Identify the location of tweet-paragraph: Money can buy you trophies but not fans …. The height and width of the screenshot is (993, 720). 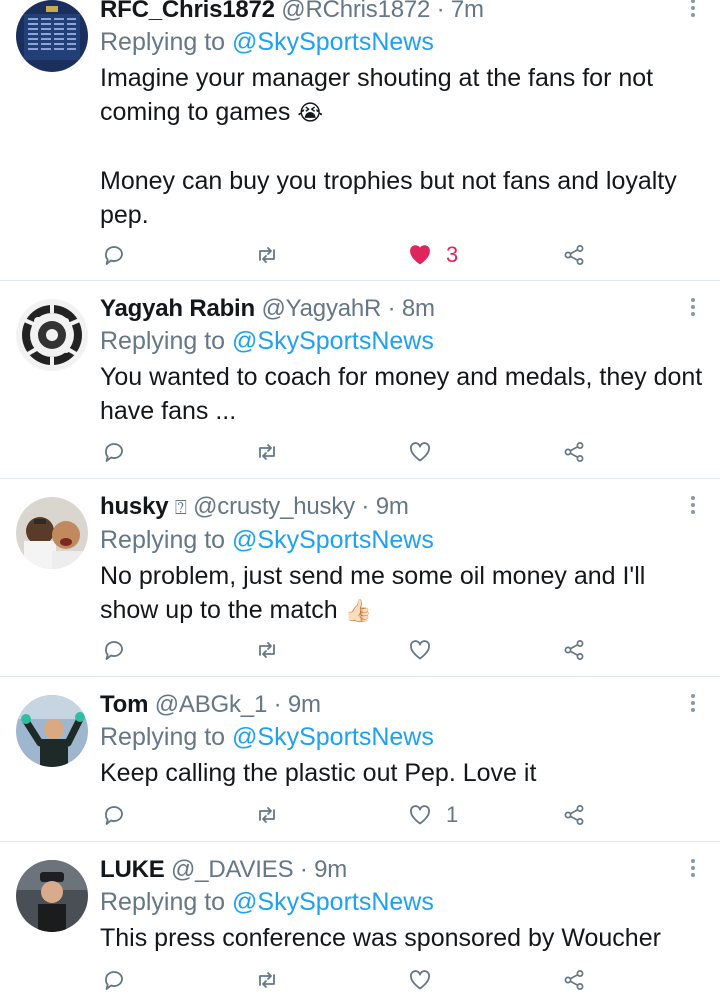
(388, 198).